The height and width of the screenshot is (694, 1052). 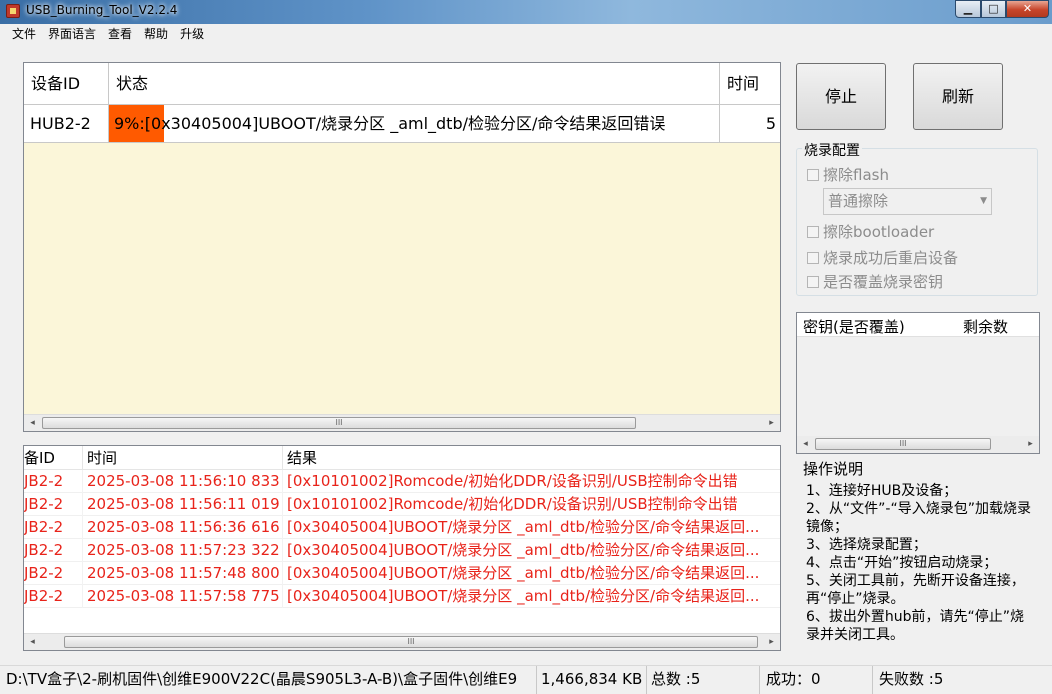 I want to click on instructions-title: 操作说明, so click(x=833, y=469).